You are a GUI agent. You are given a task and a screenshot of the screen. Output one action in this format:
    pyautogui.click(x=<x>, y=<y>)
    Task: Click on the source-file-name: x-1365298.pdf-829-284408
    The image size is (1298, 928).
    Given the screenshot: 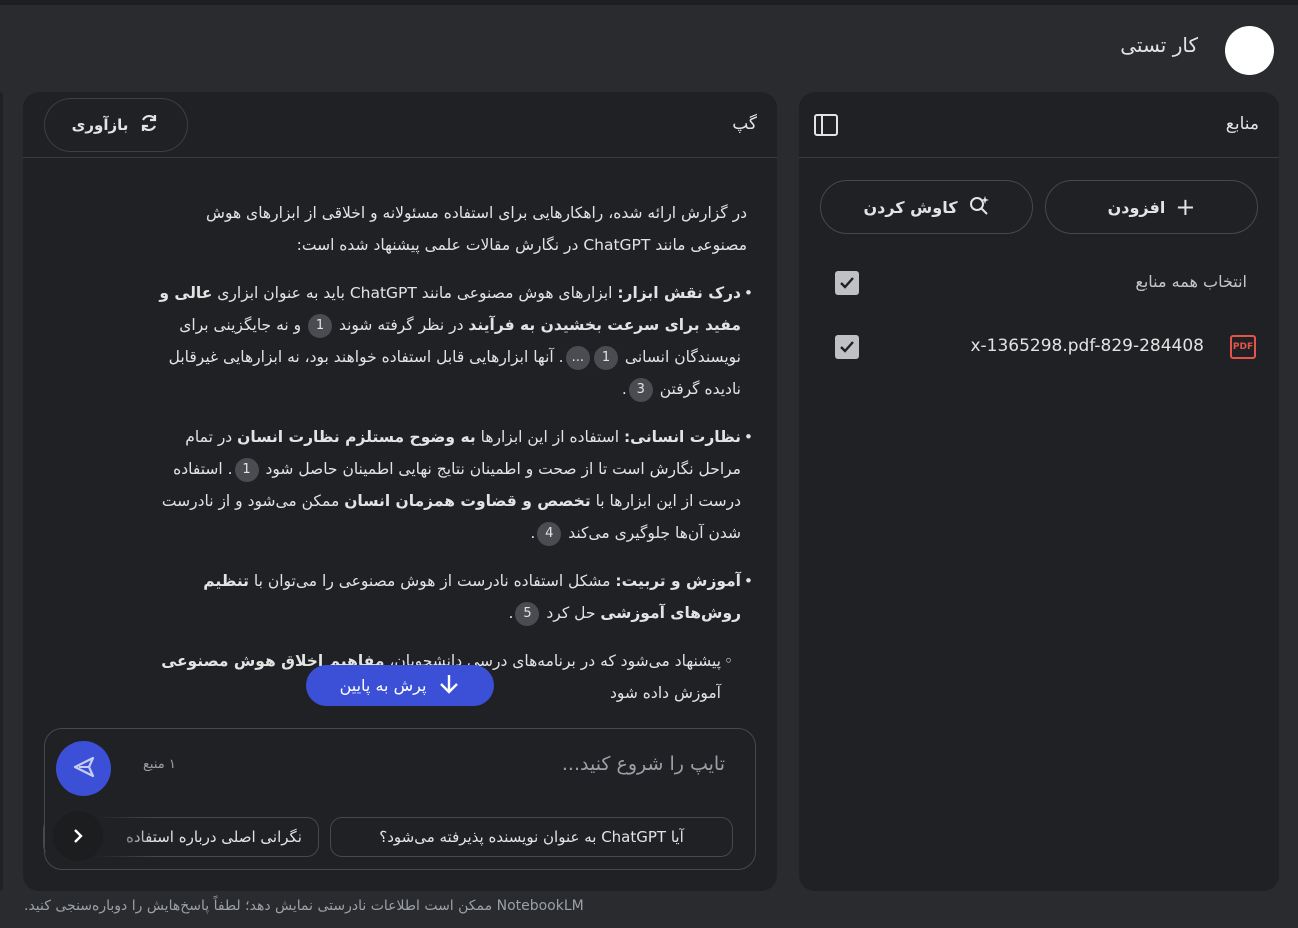 What is the action you would take?
    pyautogui.click(x=1087, y=346)
    